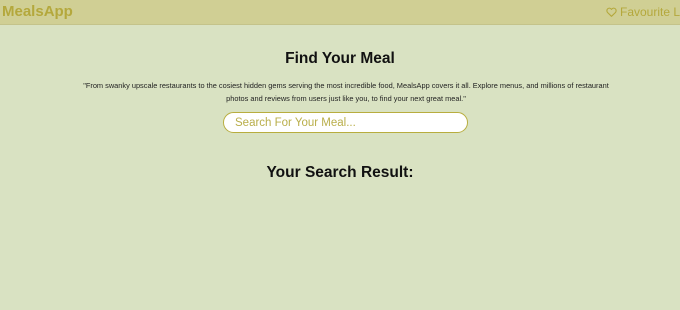 This screenshot has height=310, width=680. Describe the element at coordinates (340, 172) in the screenshot. I see `search-results-heading: Your Search Result:` at that location.